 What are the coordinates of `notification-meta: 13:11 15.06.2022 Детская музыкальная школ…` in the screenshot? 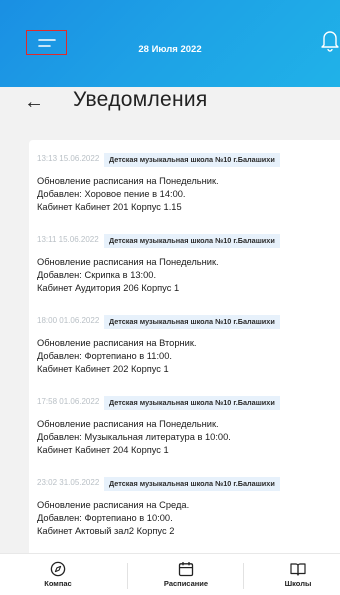 It's located at (188, 241).